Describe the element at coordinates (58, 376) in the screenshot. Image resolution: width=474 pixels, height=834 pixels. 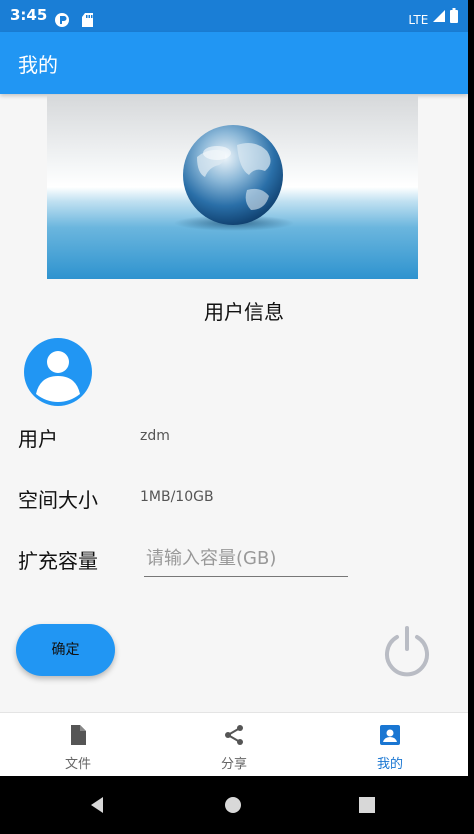
I see `account-icon` at that location.